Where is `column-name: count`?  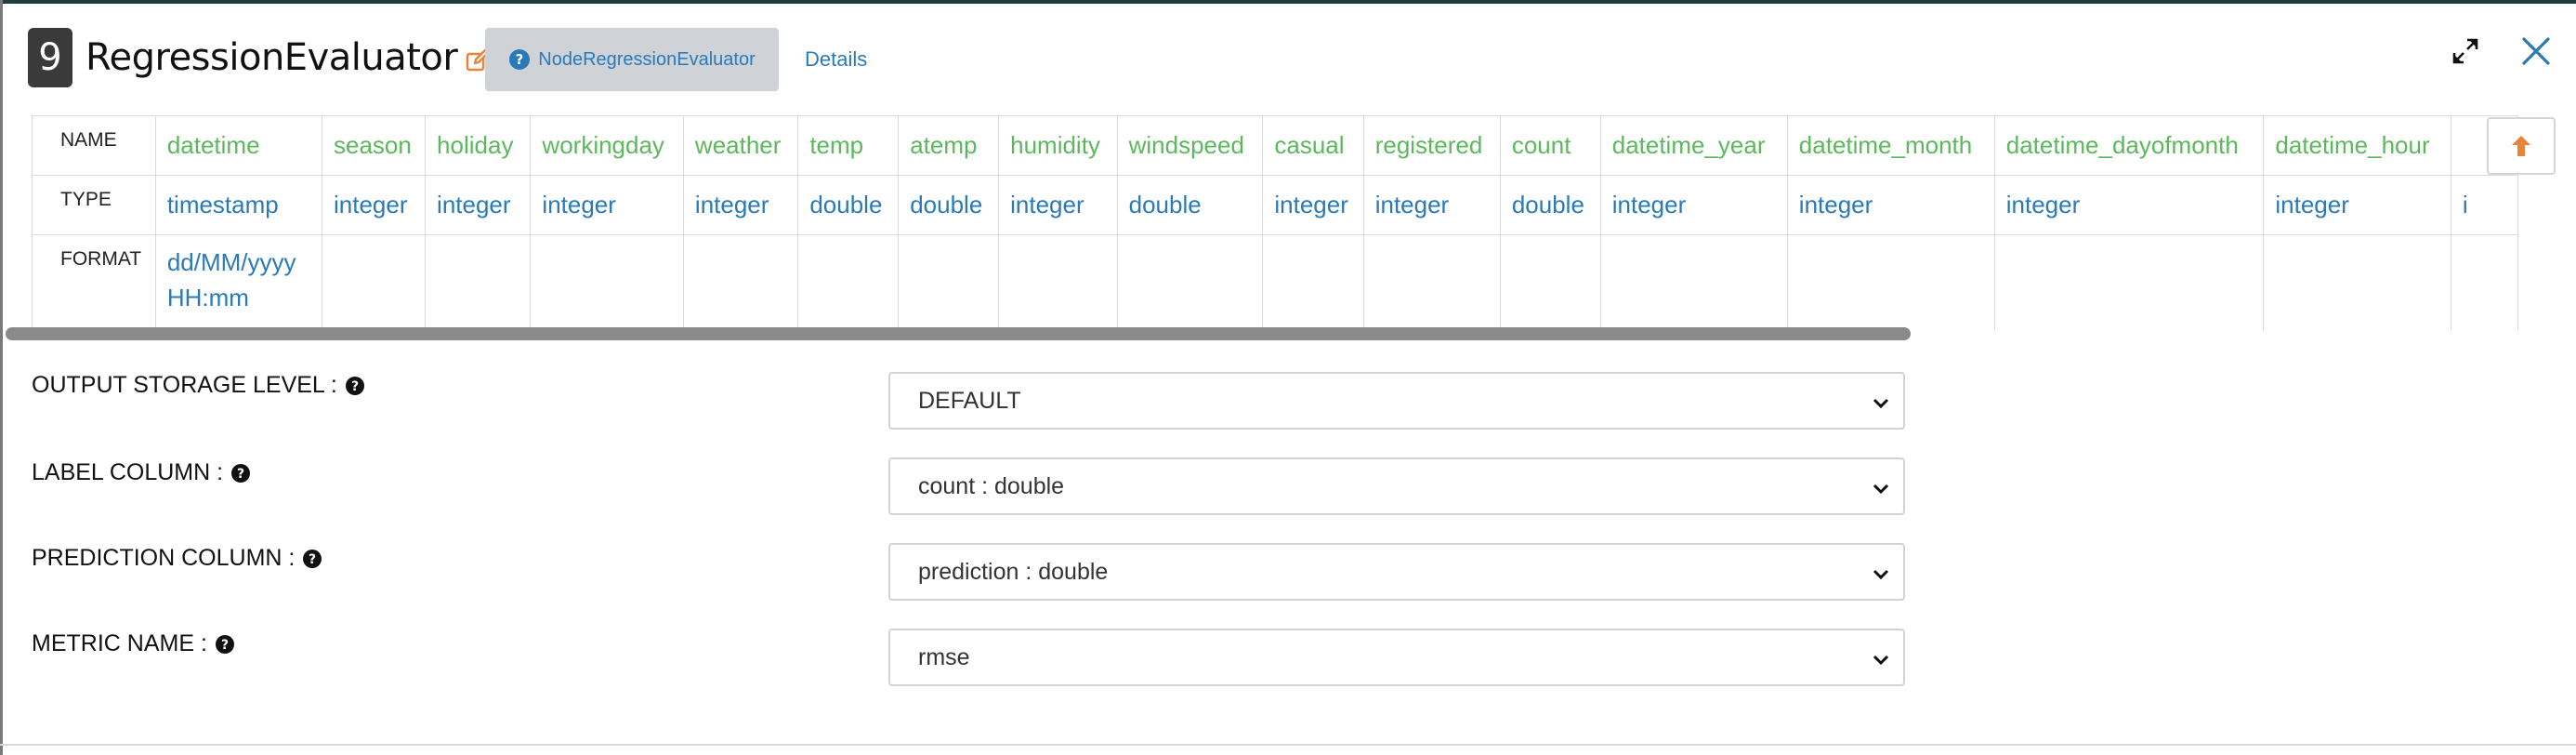
column-name: count is located at coordinates (1550, 145).